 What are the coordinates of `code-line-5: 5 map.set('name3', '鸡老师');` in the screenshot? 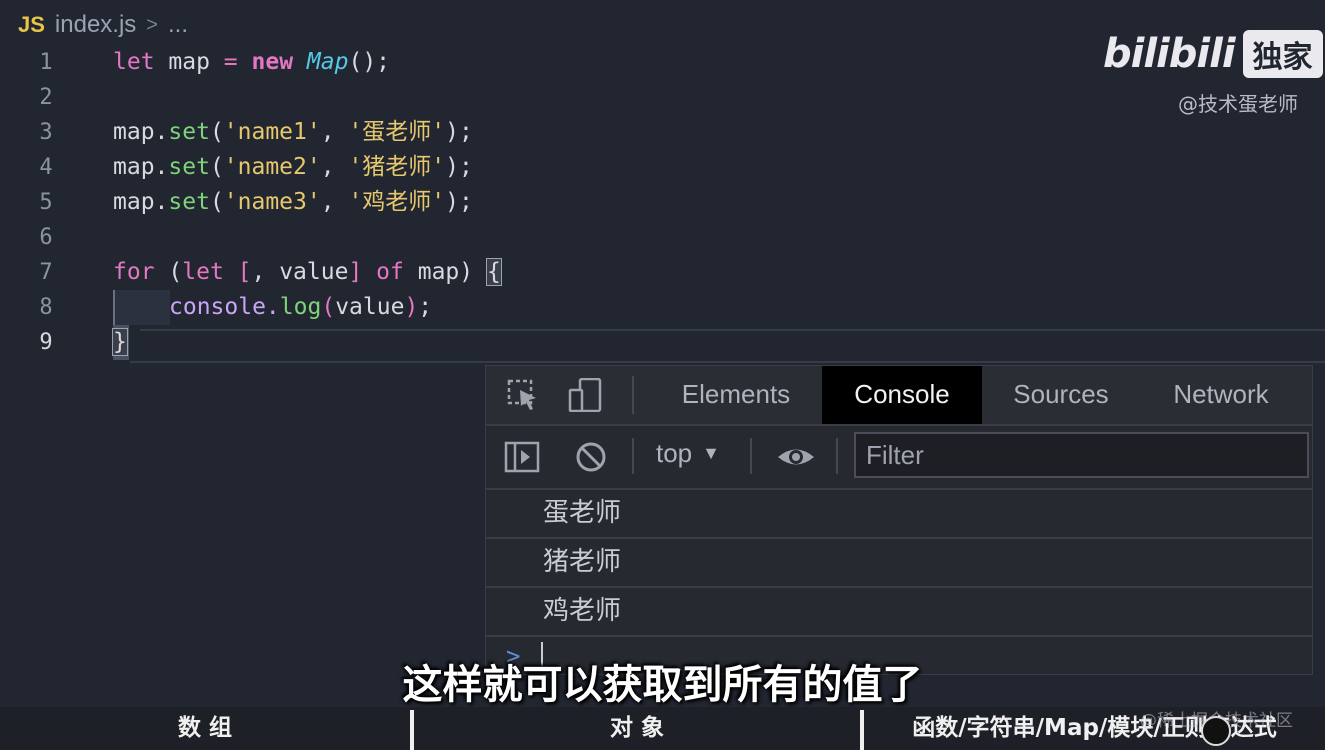 It's located at (662, 202).